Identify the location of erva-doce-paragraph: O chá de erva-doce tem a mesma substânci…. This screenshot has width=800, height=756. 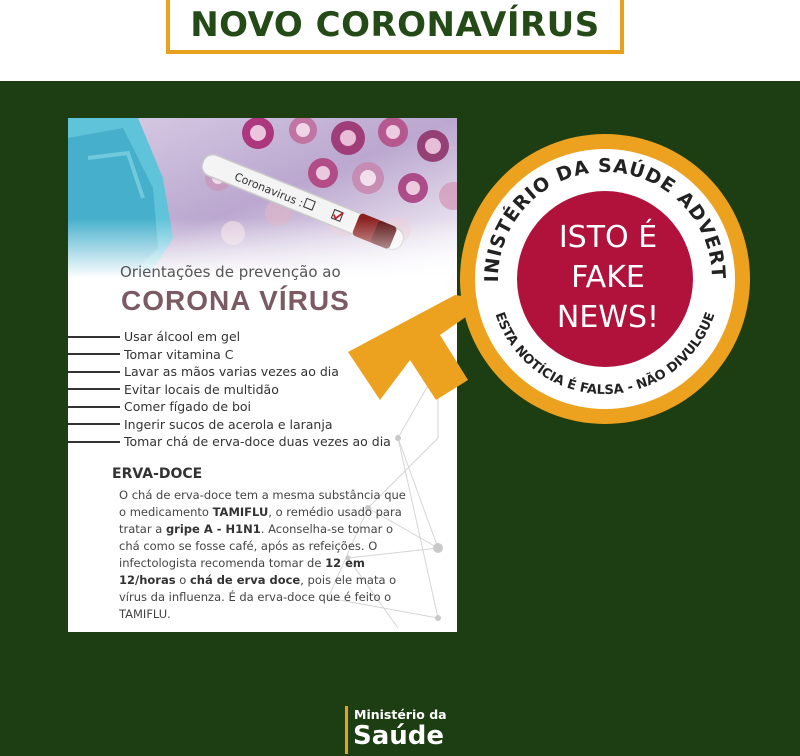
(262, 554).